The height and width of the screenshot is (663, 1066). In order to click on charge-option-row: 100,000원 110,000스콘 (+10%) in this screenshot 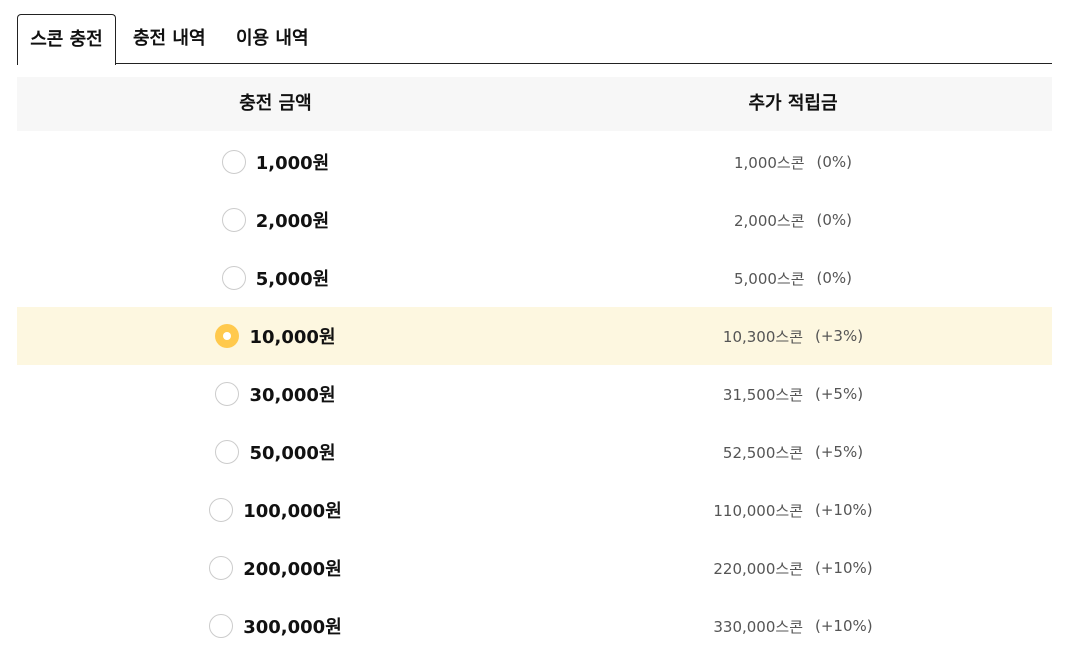, I will do `click(534, 510)`.